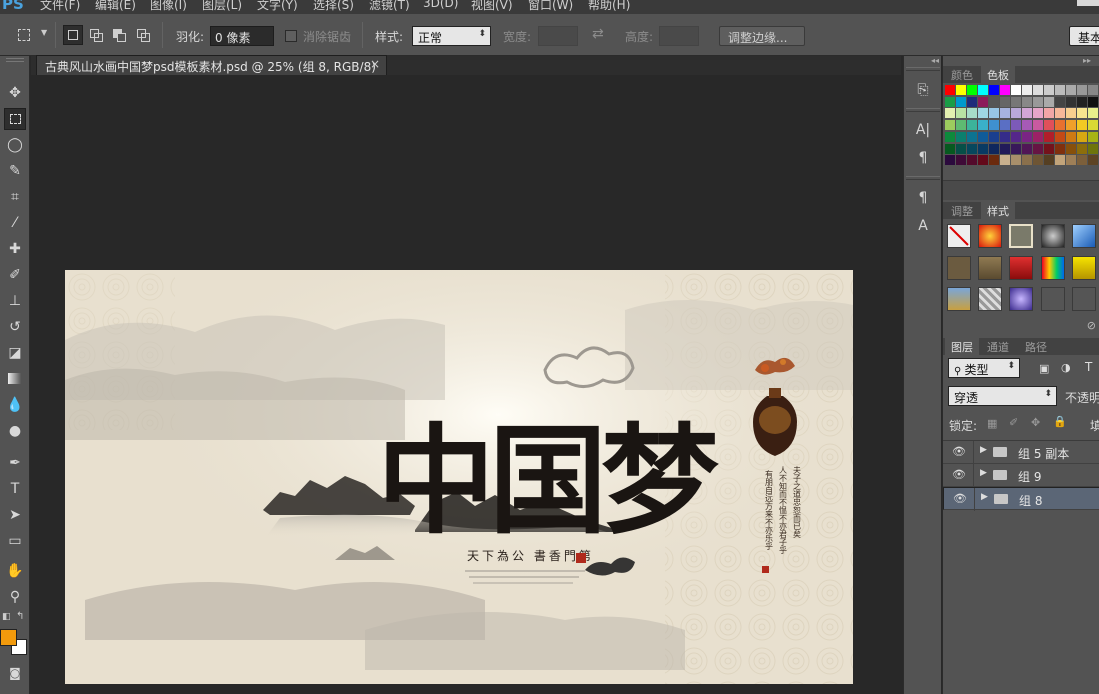  What do you see at coordinates (492, 6) in the screenshot?
I see `menu-view: 视图(V)` at bounding box center [492, 6].